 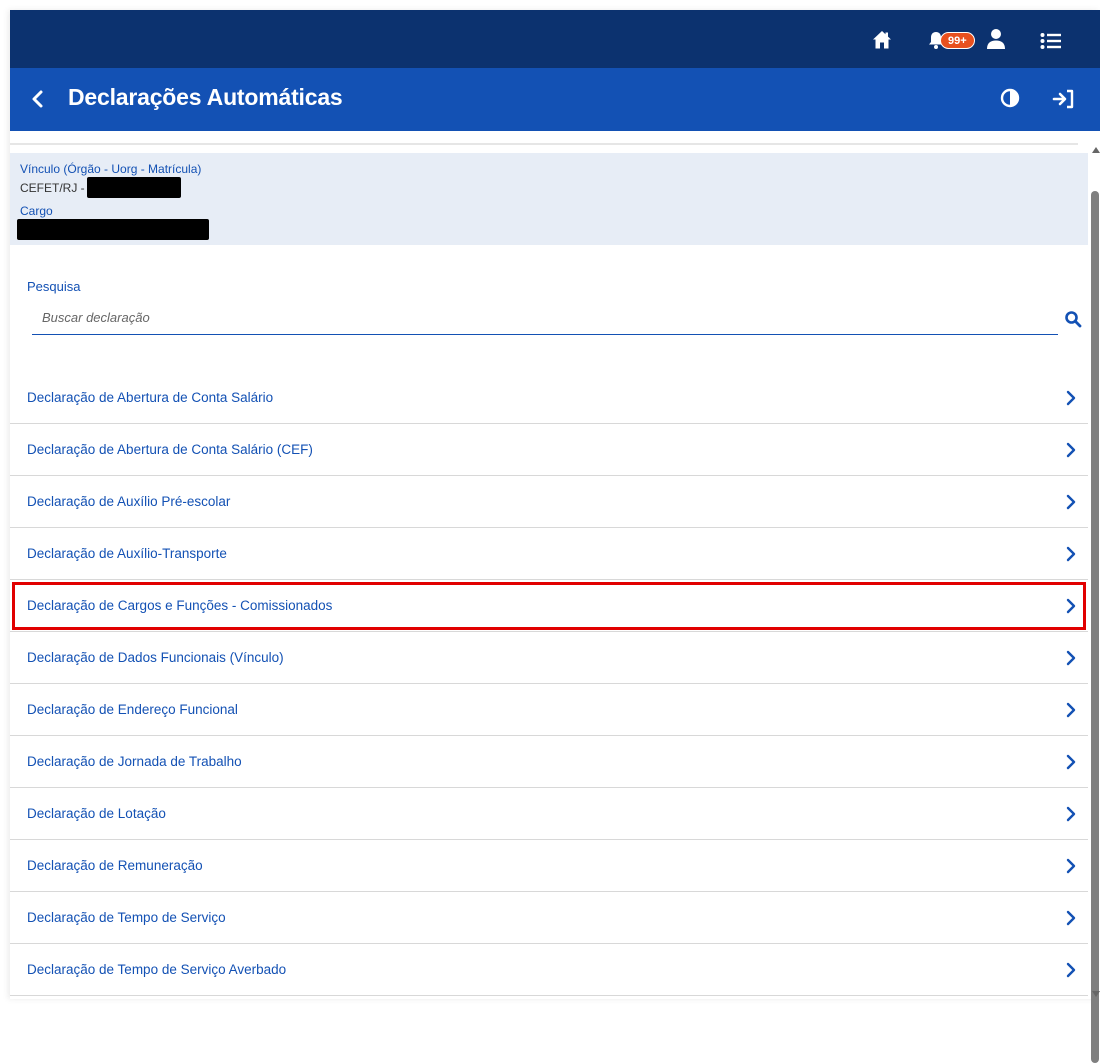 I want to click on list-item: Declaração de Tempo de Serviço Averbado, so click(x=549, y=970).